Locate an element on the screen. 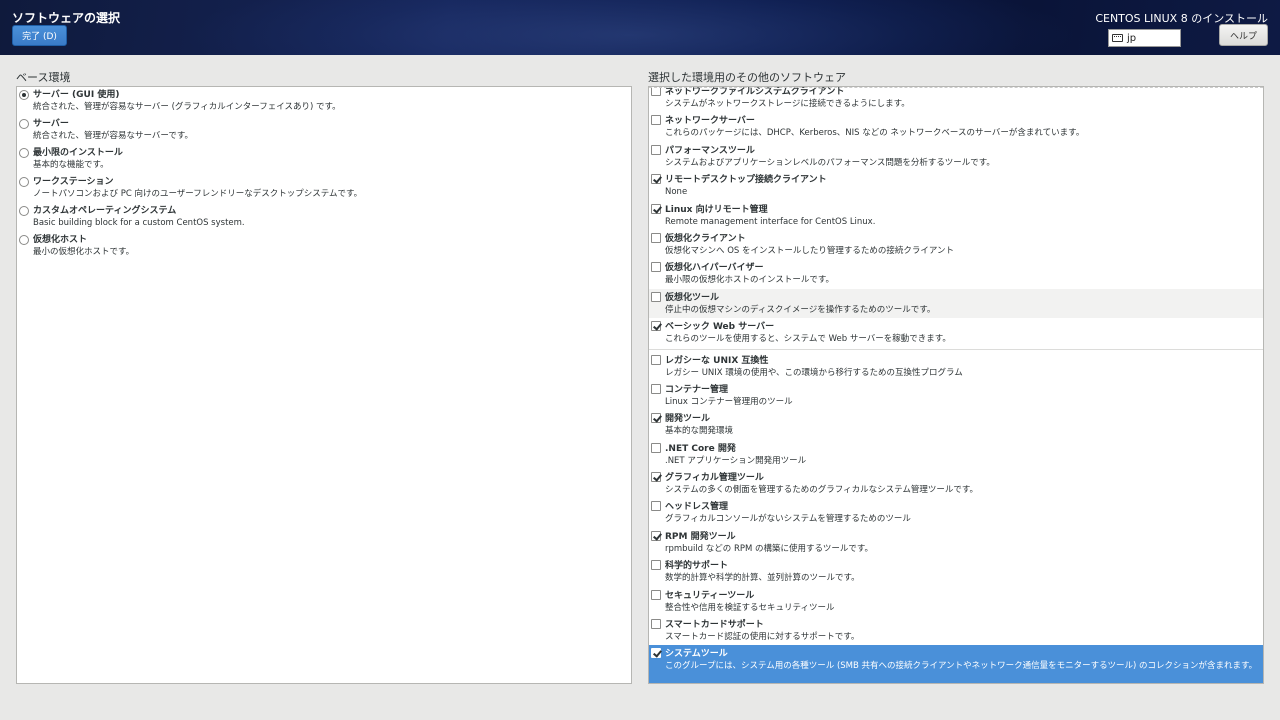  addon-item: 開発ツール 基本的な開発環境 is located at coordinates (956, 424).